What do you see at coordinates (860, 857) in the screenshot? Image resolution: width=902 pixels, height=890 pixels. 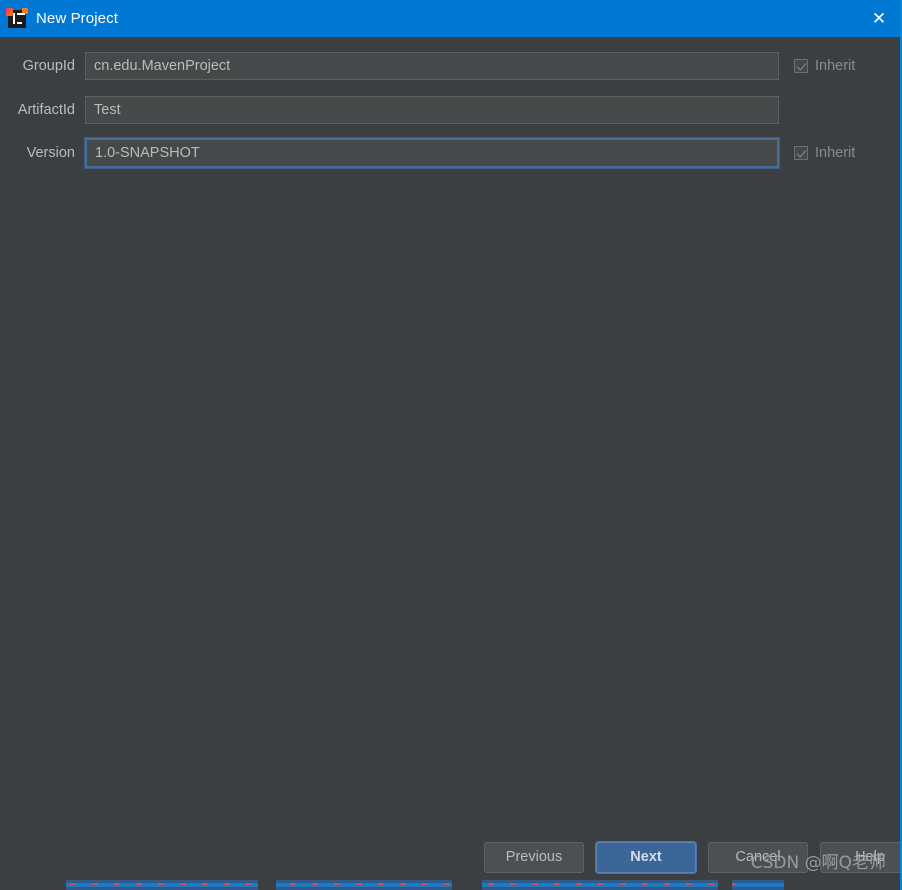 I see `help-button: Help` at bounding box center [860, 857].